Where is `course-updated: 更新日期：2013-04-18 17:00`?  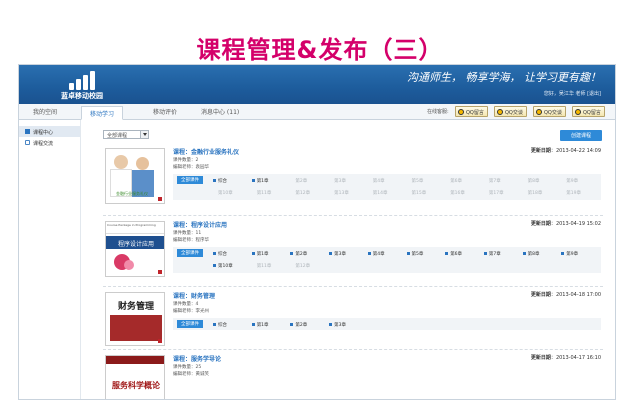 course-updated: 更新日期：2013-04-18 17:00 is located at coordinates (565, 295).